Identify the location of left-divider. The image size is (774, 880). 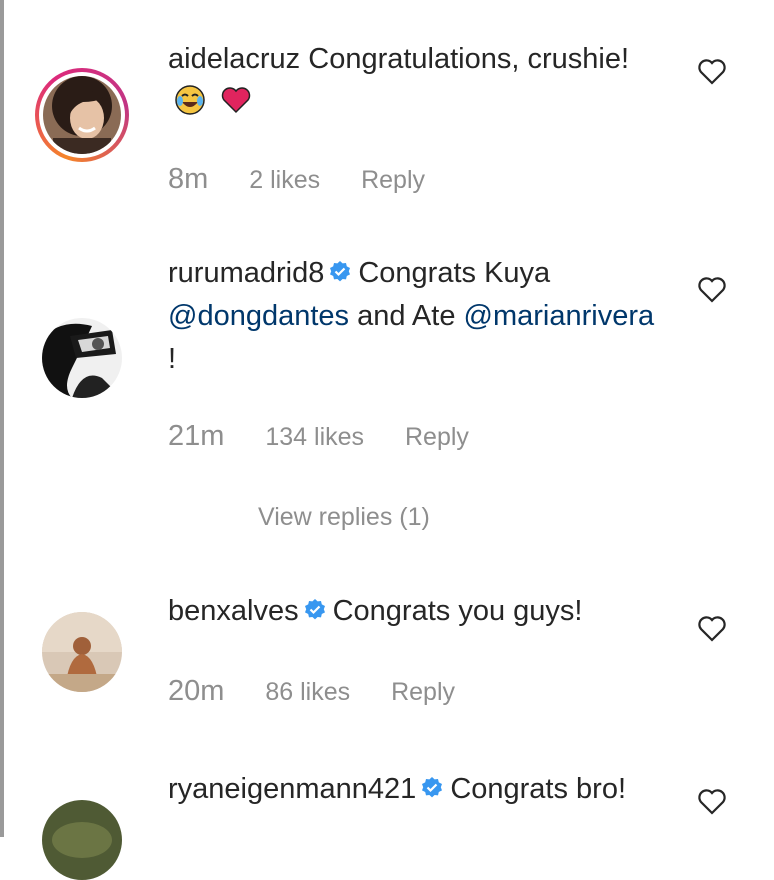
(2, 418).